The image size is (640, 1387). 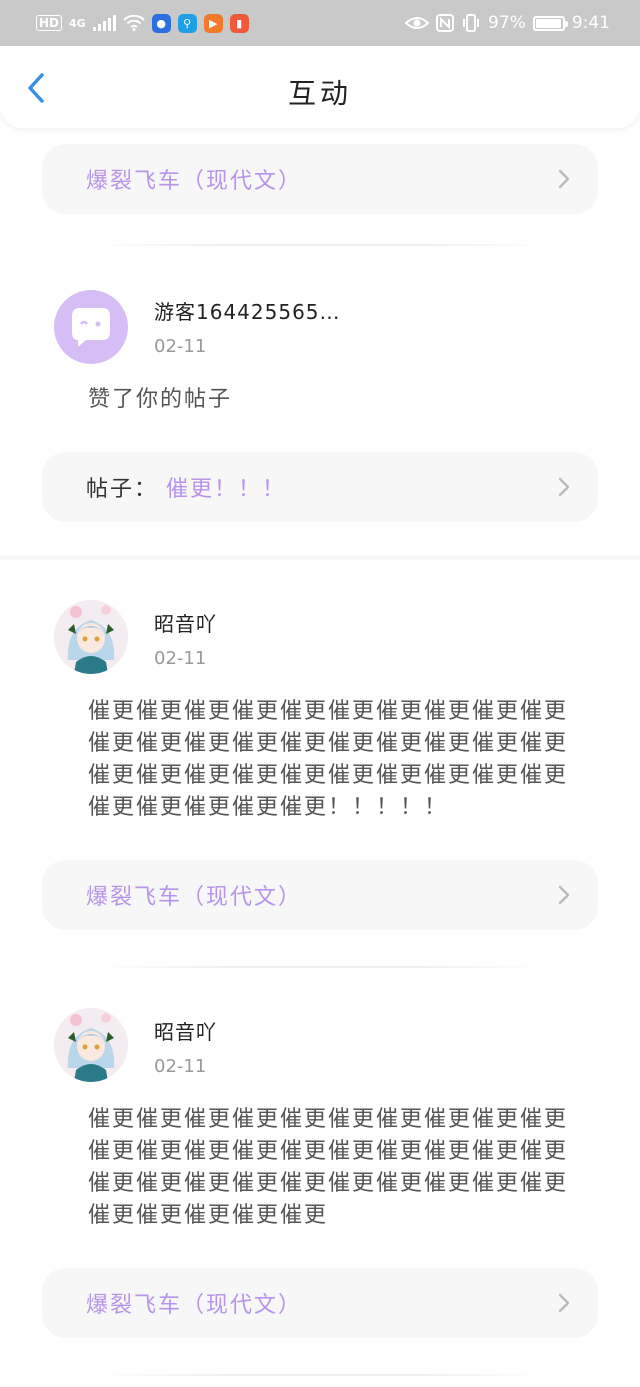 I want to click on chat-bubble-icon, so click(x=91, y=327).